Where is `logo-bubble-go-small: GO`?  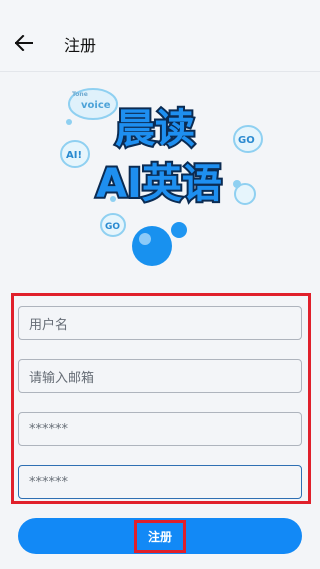 logo-bubble-go-small: GO is located at coordinates (112, 227).